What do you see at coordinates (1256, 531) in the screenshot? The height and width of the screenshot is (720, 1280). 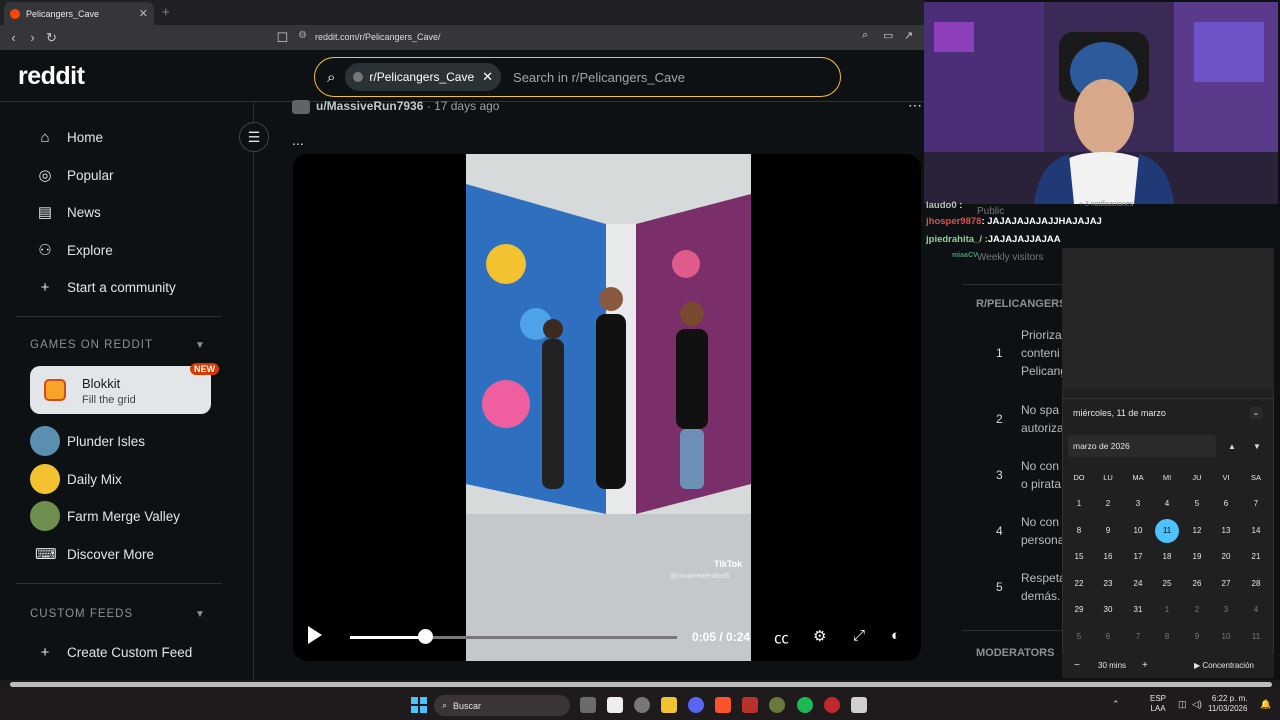 I see `calendar-day: 14` at bounding box center [1256, 531].